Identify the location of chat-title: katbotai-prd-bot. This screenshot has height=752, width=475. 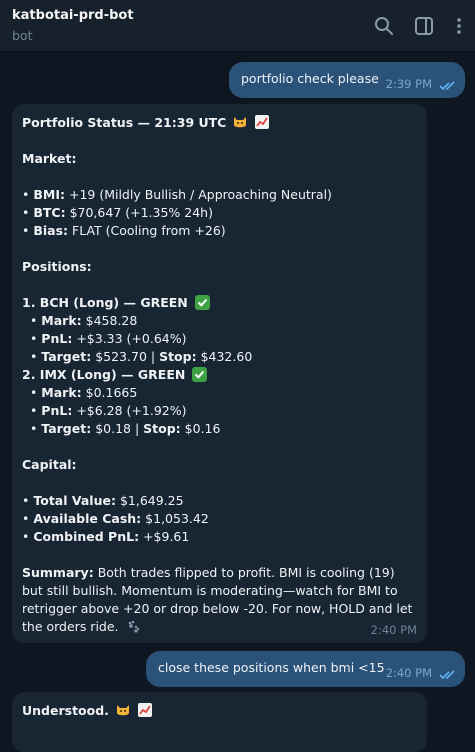
(73, 15).